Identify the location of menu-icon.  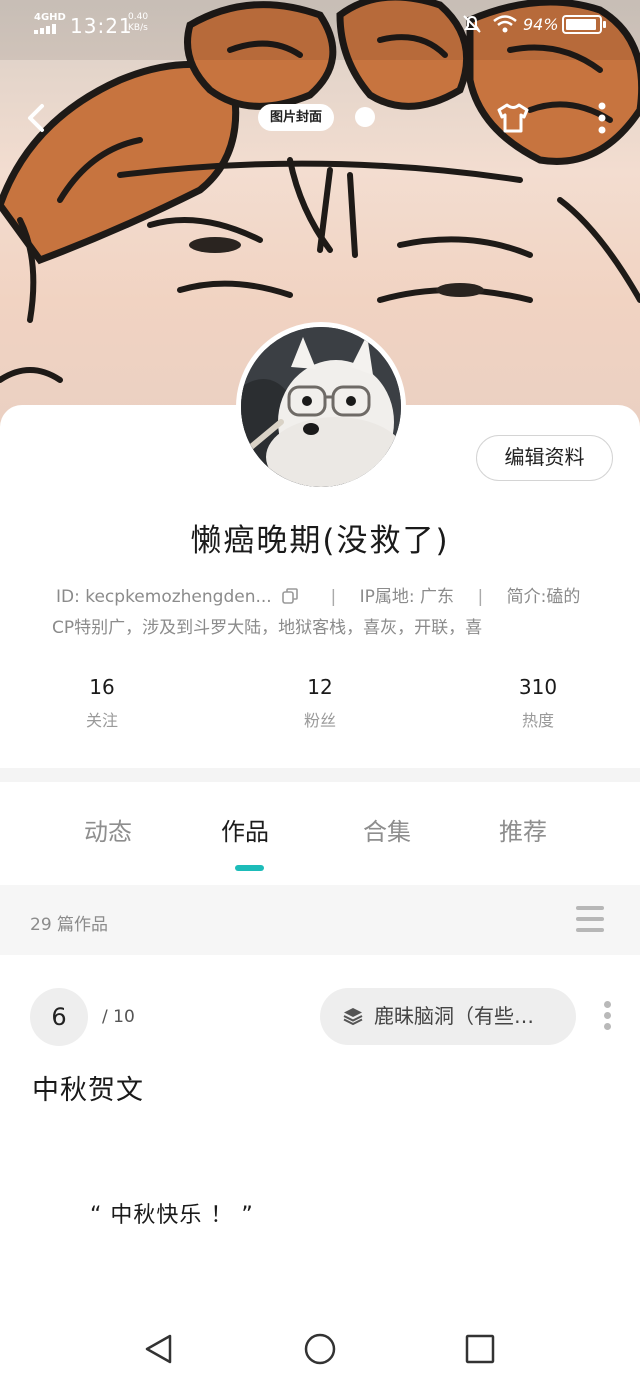
(590, 919).